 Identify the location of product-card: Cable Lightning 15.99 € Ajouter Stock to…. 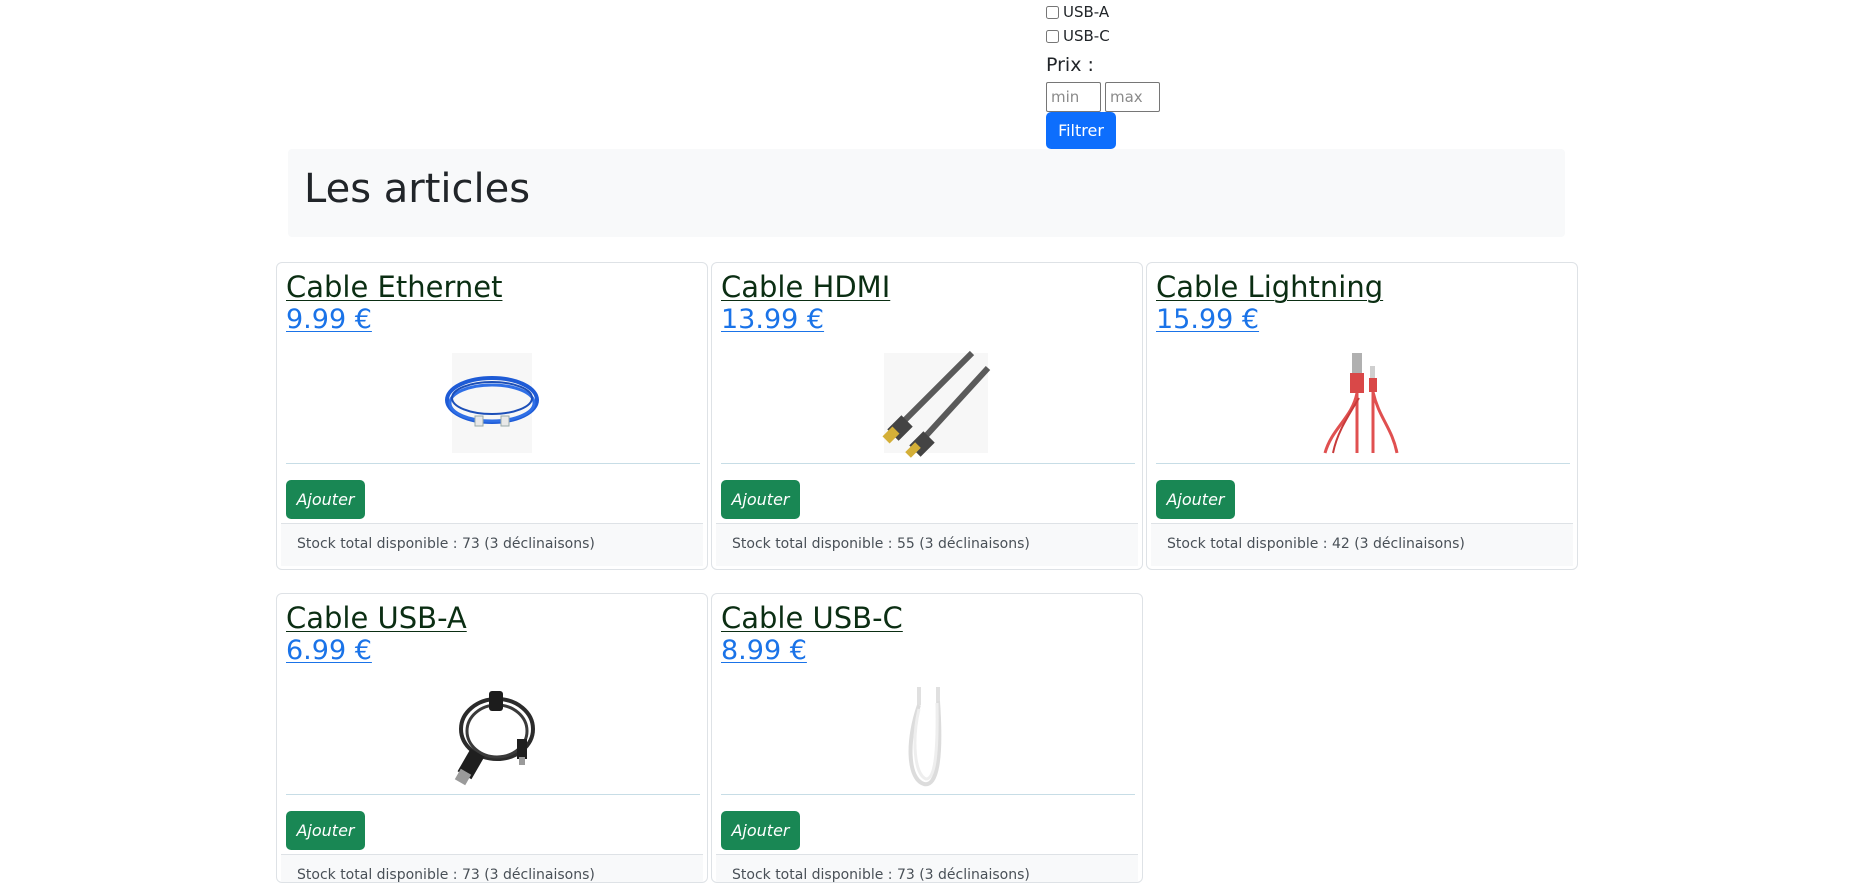
(1362, 416).